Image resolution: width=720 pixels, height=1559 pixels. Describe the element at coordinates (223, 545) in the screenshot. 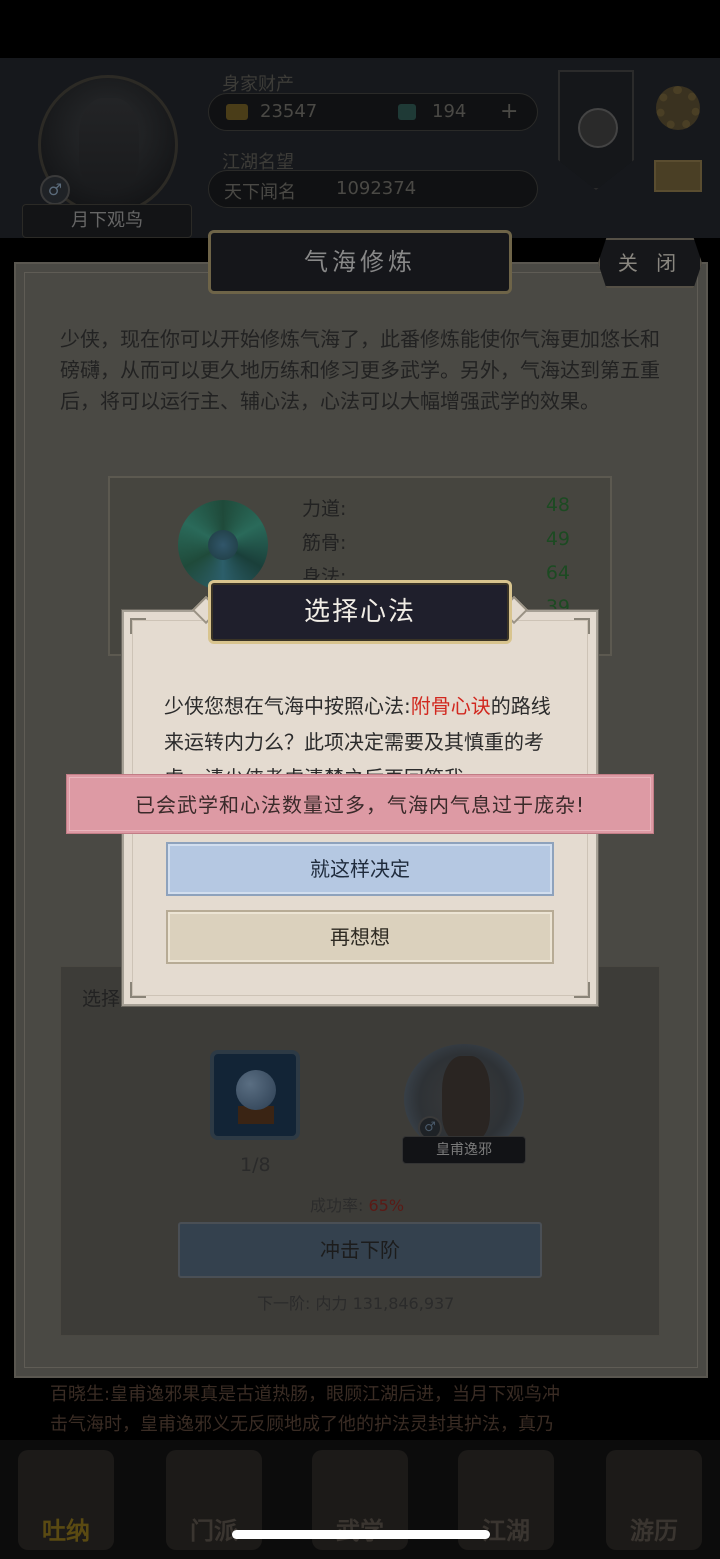

I see `qihai-vortex-icon` at that location.